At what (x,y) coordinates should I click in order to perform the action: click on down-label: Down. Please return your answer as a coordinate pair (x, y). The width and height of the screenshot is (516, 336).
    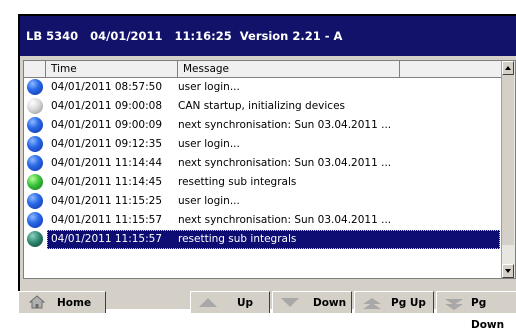
    Looking at the image, I should click on (330, 303).